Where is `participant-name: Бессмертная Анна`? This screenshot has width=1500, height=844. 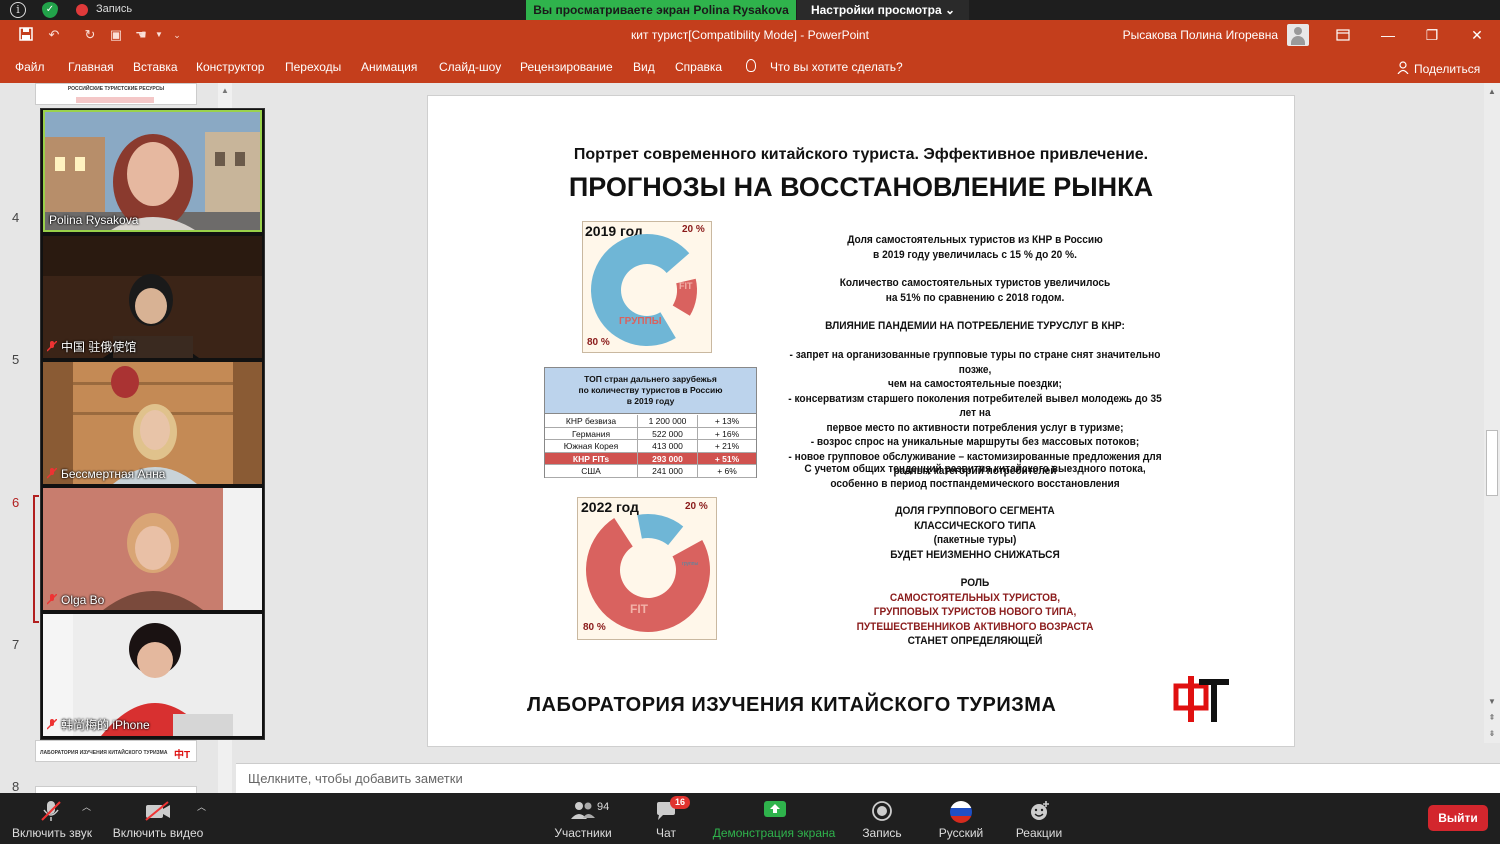 participant-name: Бессмертная Анна is located at coordinates (106, 474).